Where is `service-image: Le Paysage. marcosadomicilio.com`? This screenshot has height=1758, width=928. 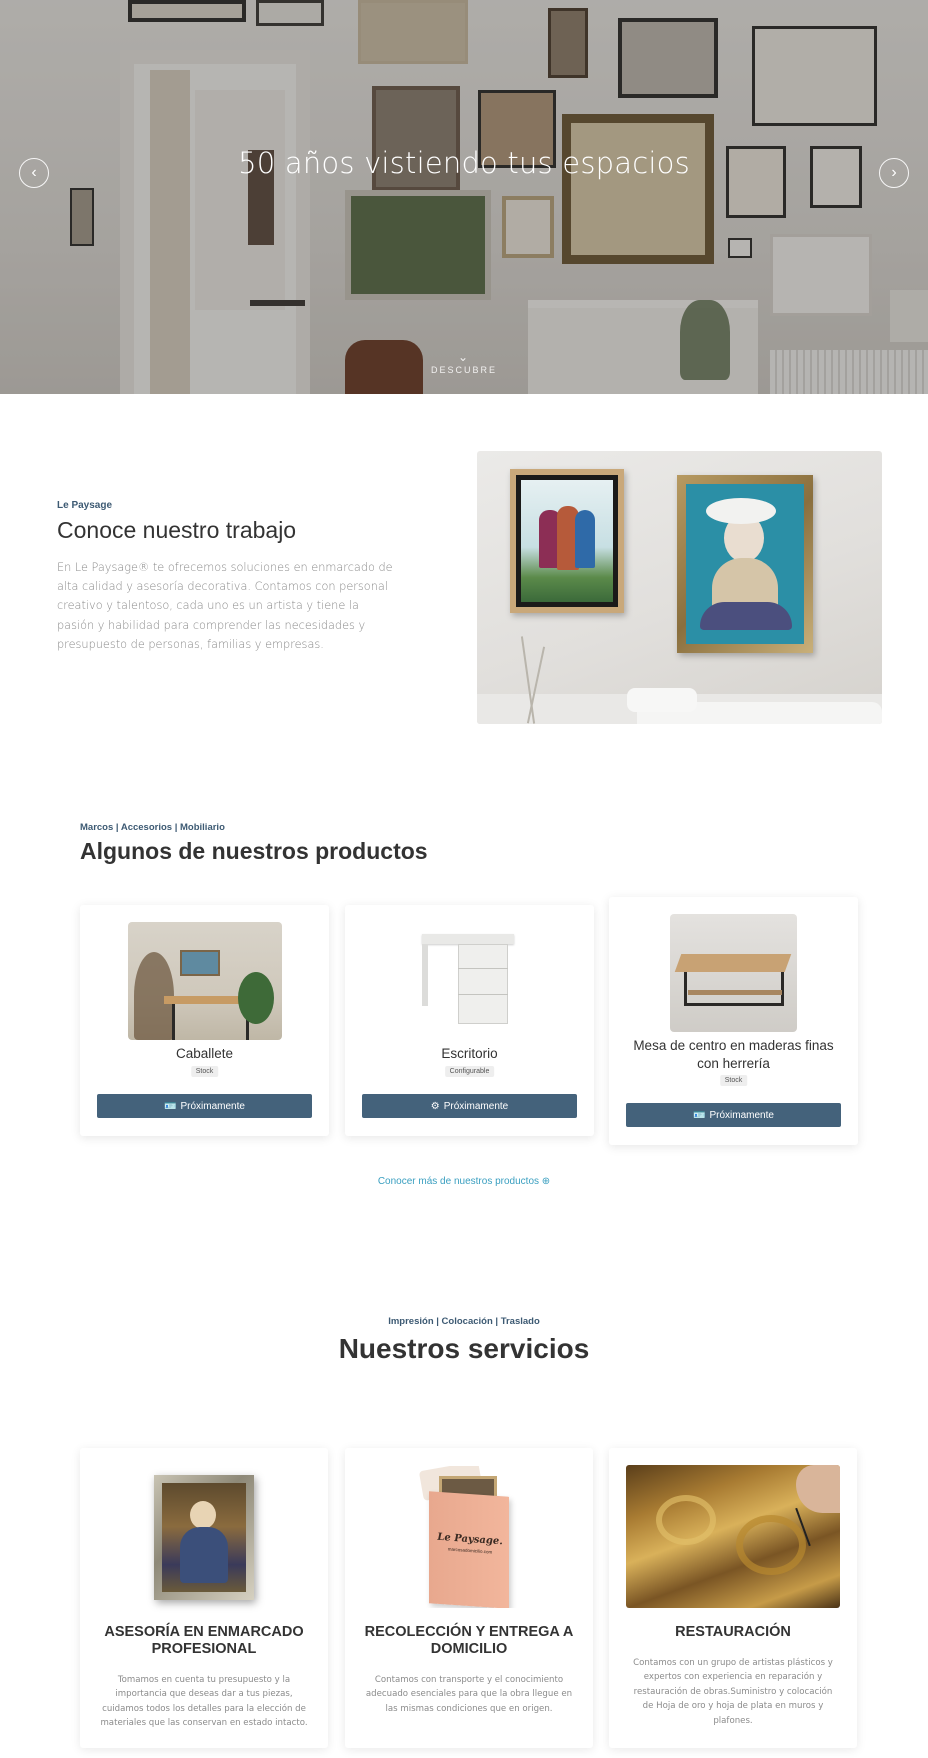
service-image: Le Paysage. marcosadomicilio.com is located at coordinates (469, 1537).